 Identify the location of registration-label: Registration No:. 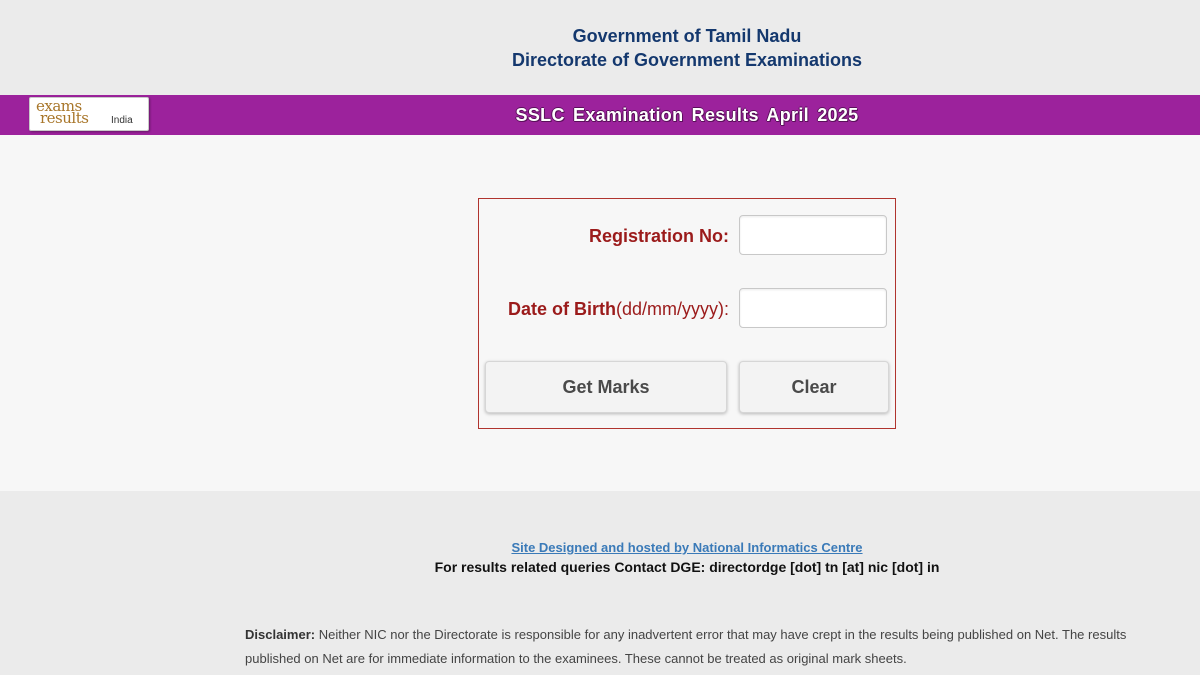
(658, 236).